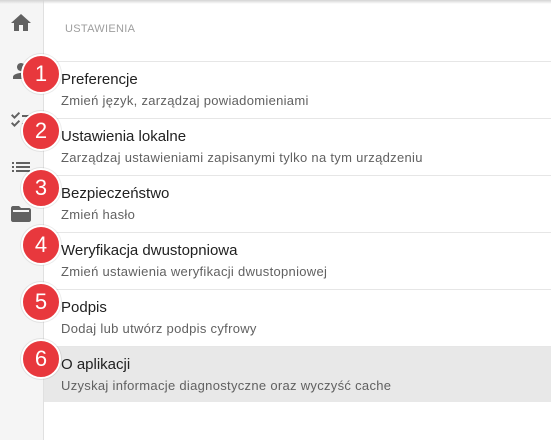 The image size is (551, 440). What do you see at coordinates (41, 302) in the screenshot?
I see `step-badge-5: 5` at bounding box center [41, 302].